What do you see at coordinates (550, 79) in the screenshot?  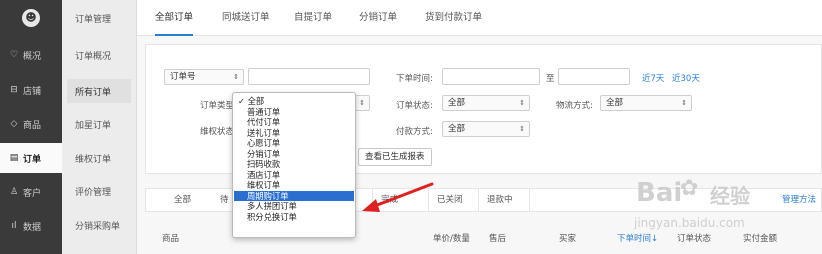 I see `range-separator: 至` at bounding box center [550, 79].